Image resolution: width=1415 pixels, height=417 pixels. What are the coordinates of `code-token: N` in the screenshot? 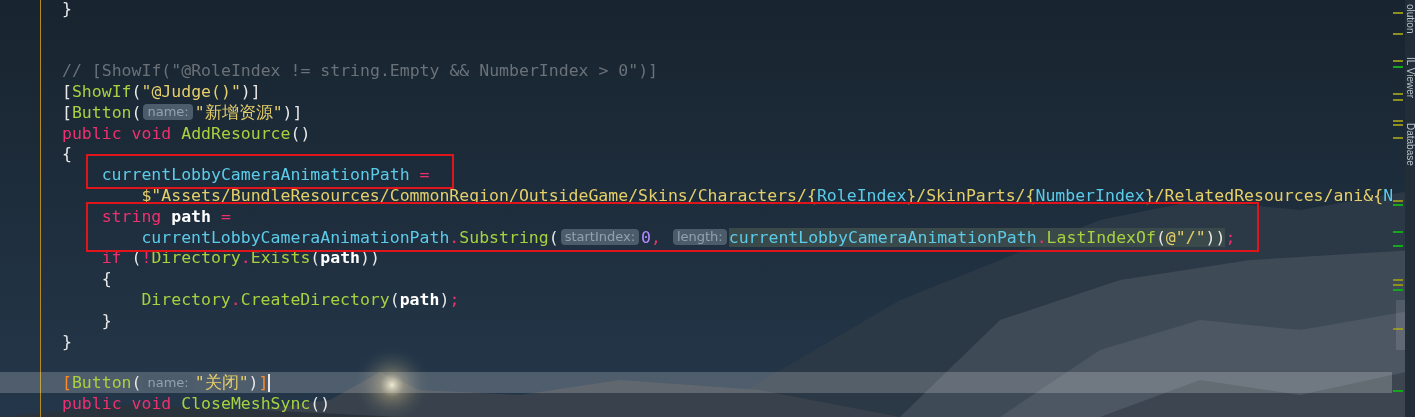 It's located at (1387, 196).